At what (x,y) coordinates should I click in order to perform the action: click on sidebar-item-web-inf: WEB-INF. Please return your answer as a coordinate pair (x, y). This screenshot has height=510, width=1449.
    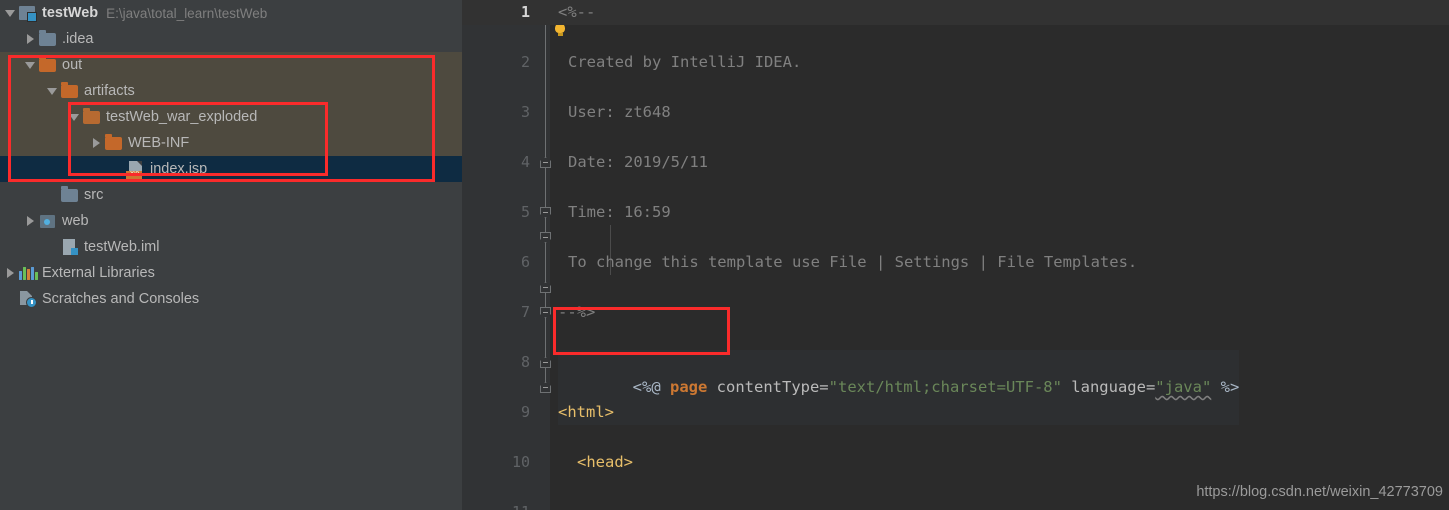
    Looking at the image, I should click on (231, 143).